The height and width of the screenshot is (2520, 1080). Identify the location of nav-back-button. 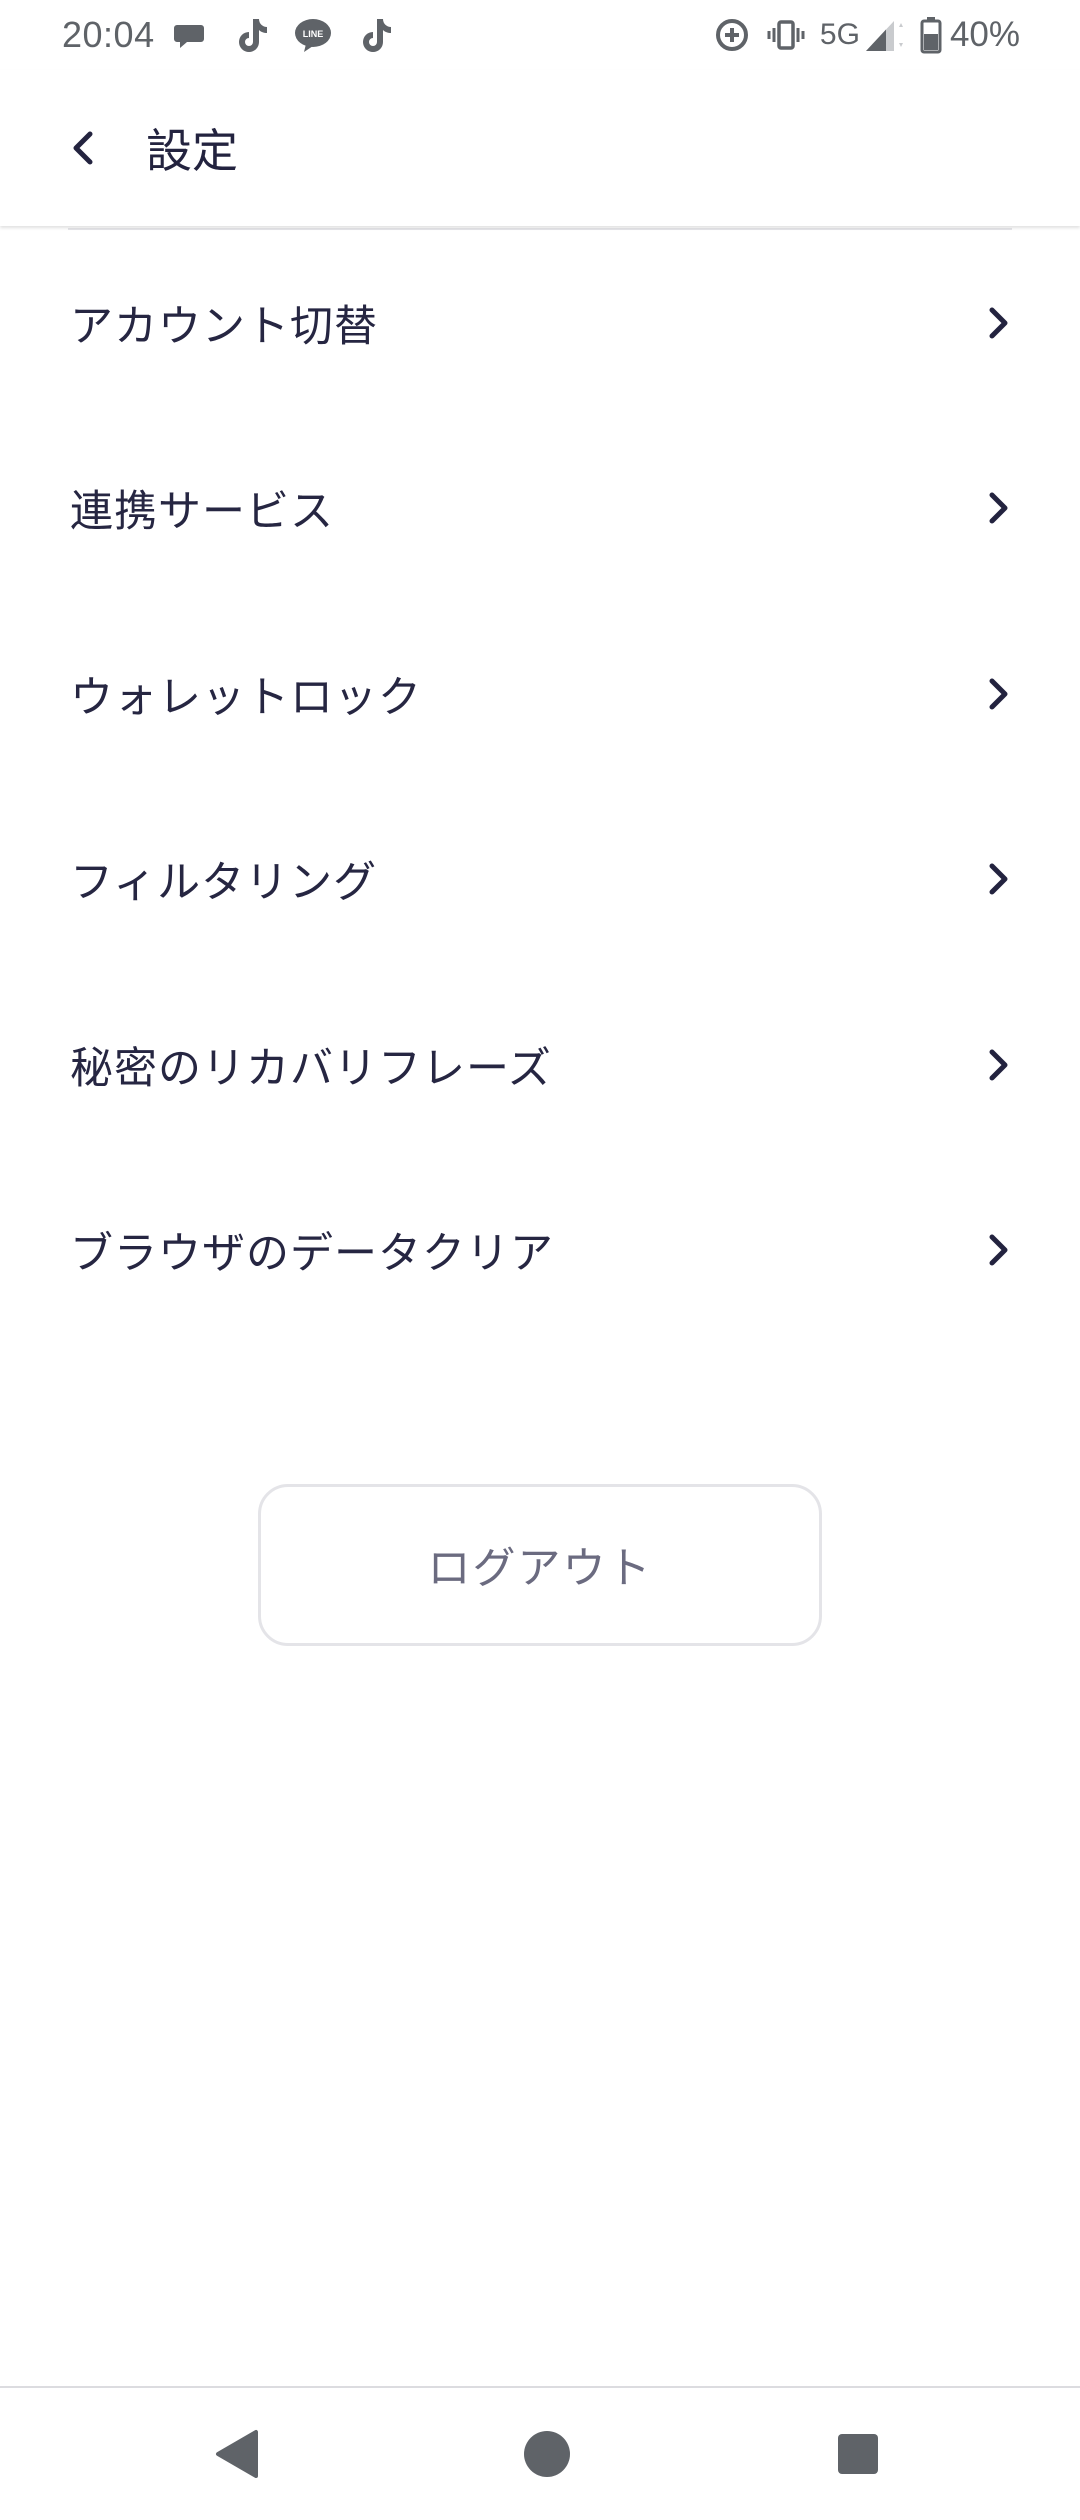
(236, 2454).